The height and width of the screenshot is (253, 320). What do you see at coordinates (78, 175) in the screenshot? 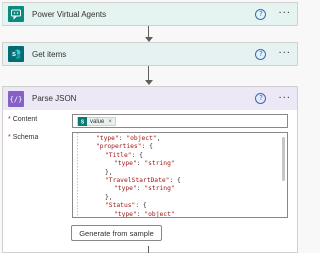
I see `indent-guide` at bounding box center [78, 175].